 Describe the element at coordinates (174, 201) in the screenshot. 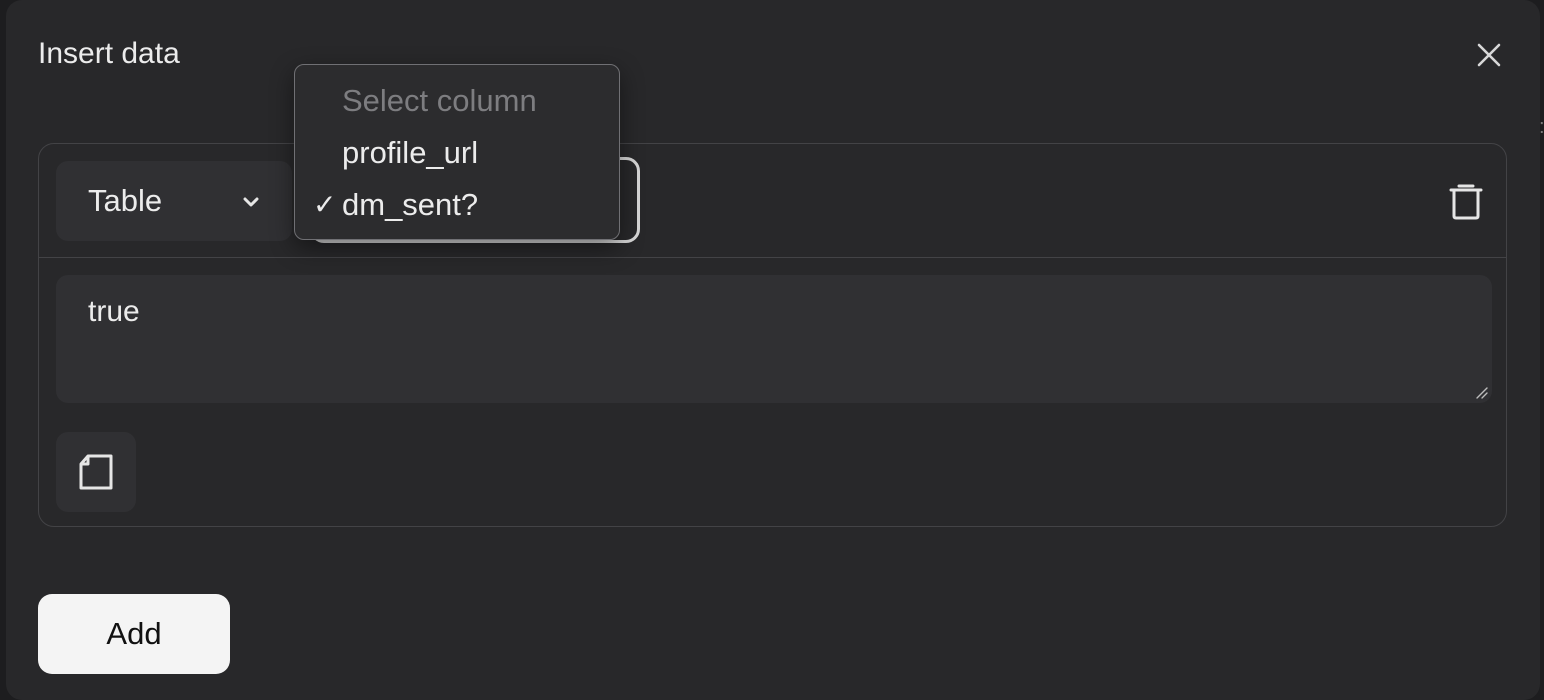

I see `table-select: Table` at that location.